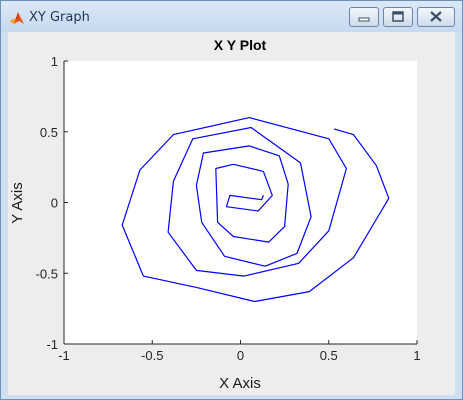 This screenshot has height=400, width=463. I want to click on y-tick-label: 0, so click(54, 203).